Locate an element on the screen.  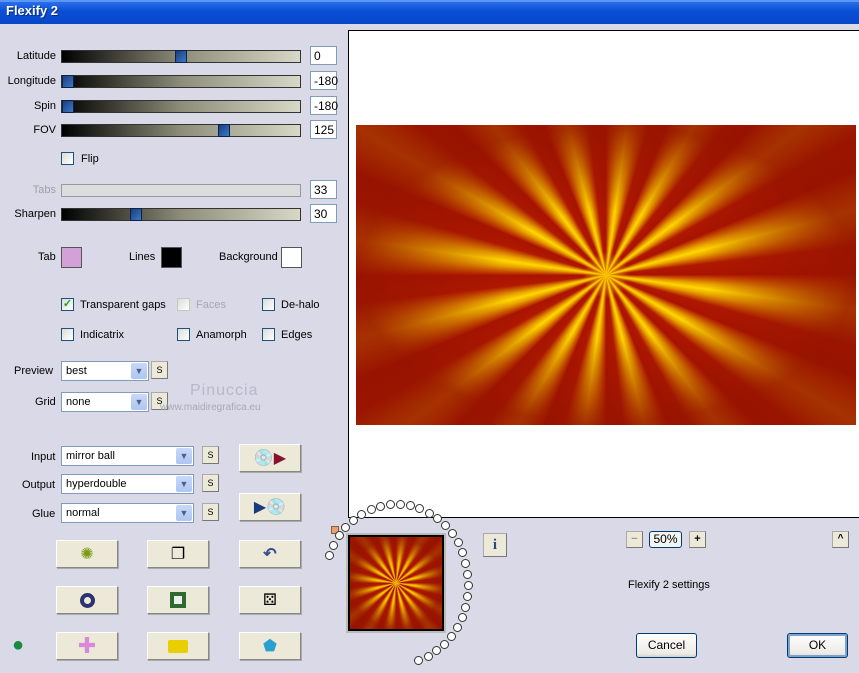
spin-label: Spin is located at coordinates (44, 106).